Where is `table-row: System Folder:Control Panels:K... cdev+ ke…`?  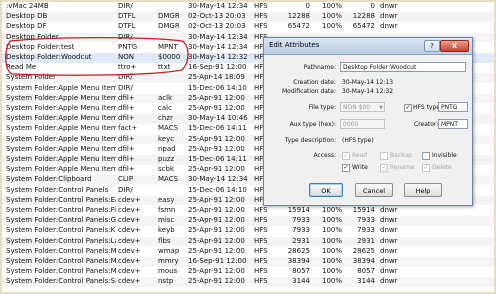 table-row: System Folder:Control Panels:K... cdev+ ke… is located at coordinates (248, 231).